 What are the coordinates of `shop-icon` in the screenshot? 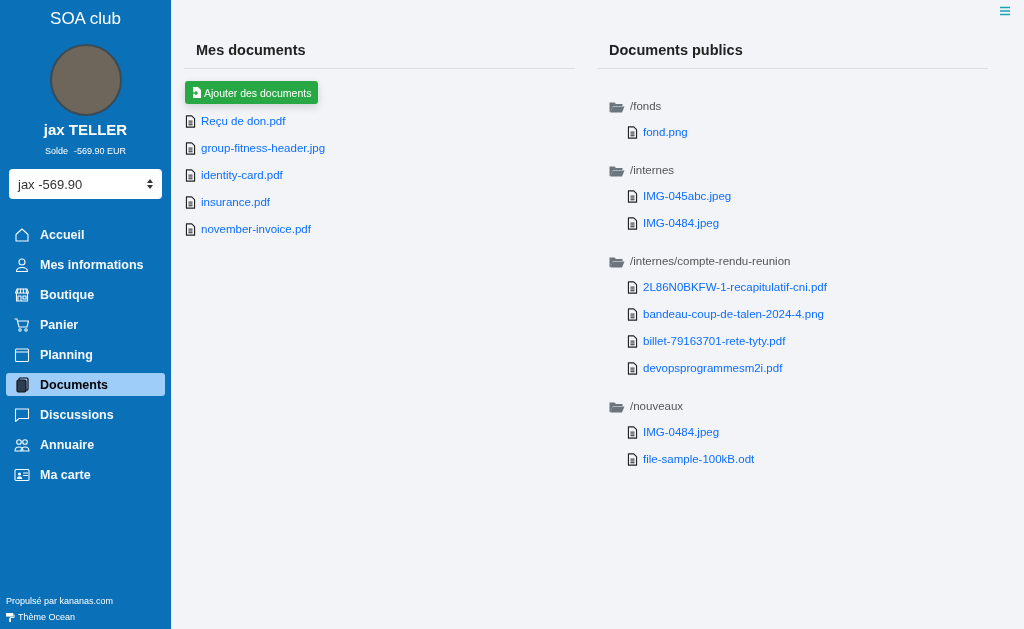 It's located at (22, 294).